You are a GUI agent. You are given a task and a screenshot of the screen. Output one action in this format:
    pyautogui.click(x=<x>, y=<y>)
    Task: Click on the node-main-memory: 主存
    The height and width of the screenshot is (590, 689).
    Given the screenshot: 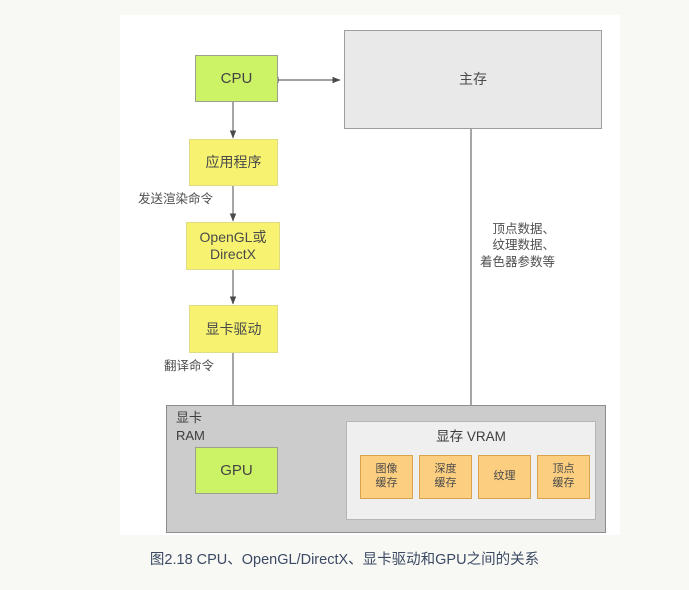 What is the action you would take?
    pyautogui.click(x=473, y=79)
    